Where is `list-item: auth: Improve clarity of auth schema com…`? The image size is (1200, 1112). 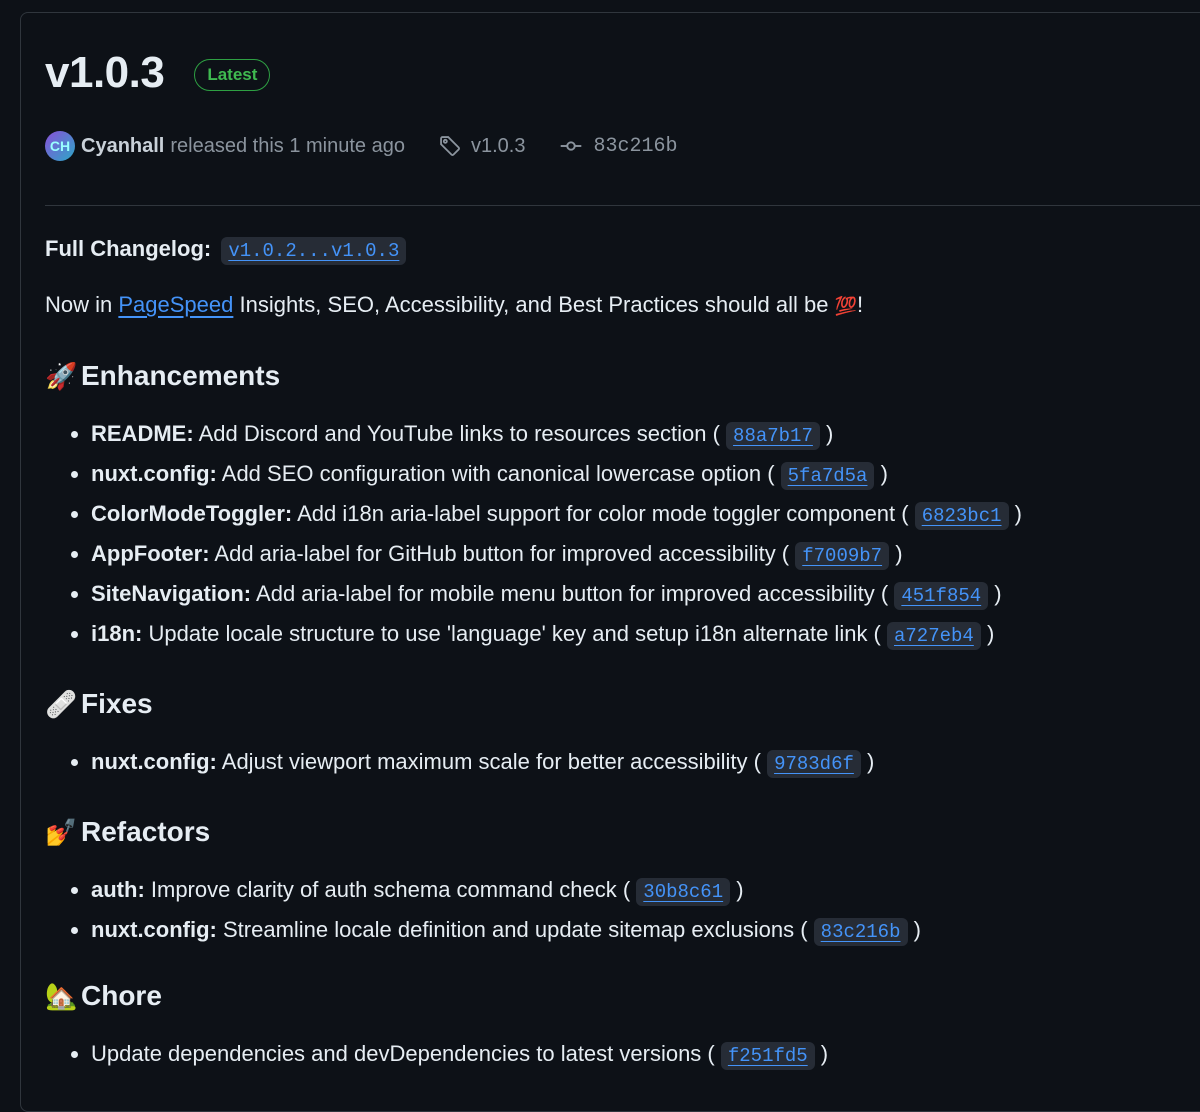
list-item: auth: Improve clarity of auth schema com… is located at coordinates (620, 890).